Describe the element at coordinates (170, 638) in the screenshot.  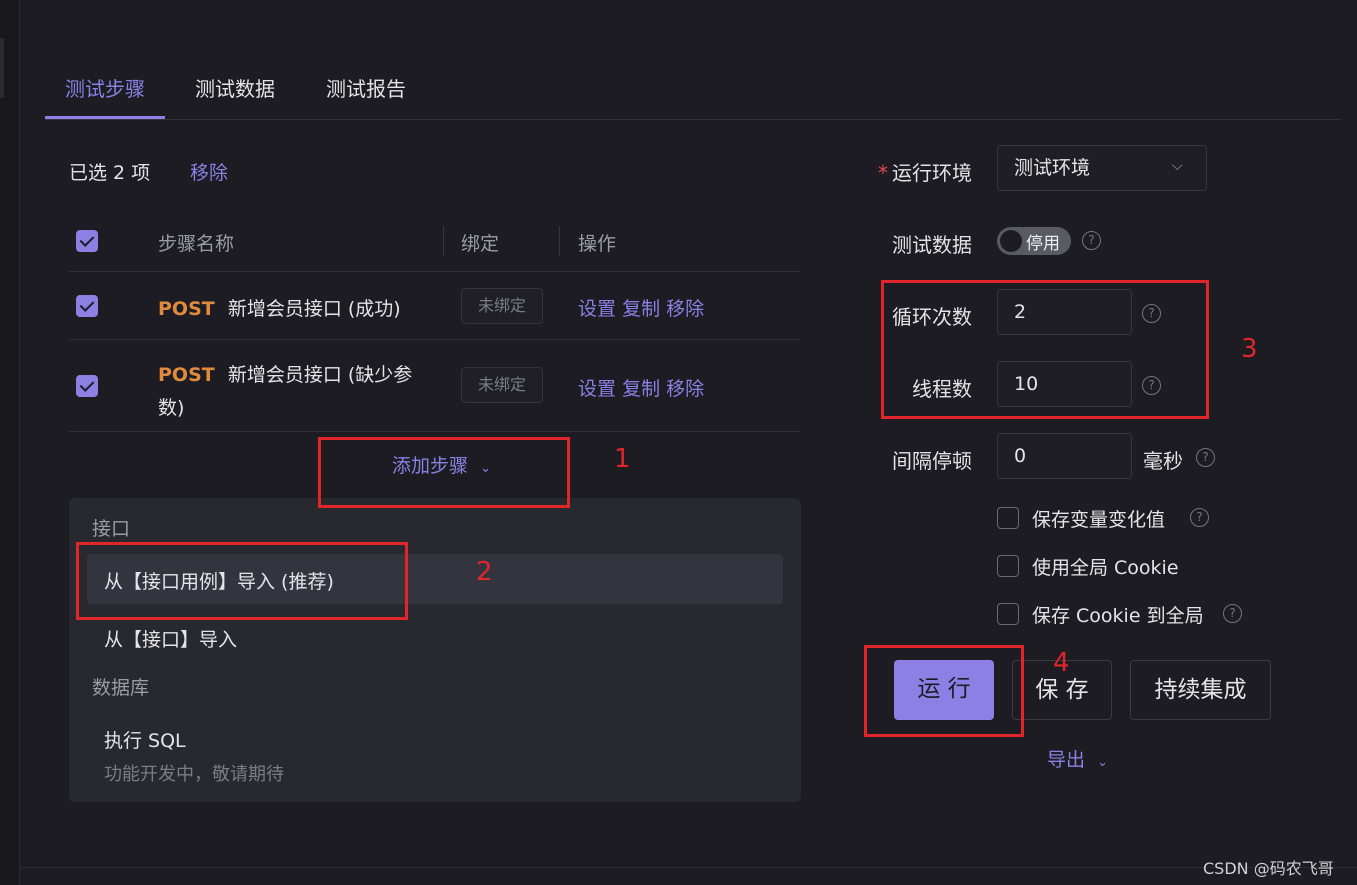
I see `import-from-api: 从【接口】导入` at that location.